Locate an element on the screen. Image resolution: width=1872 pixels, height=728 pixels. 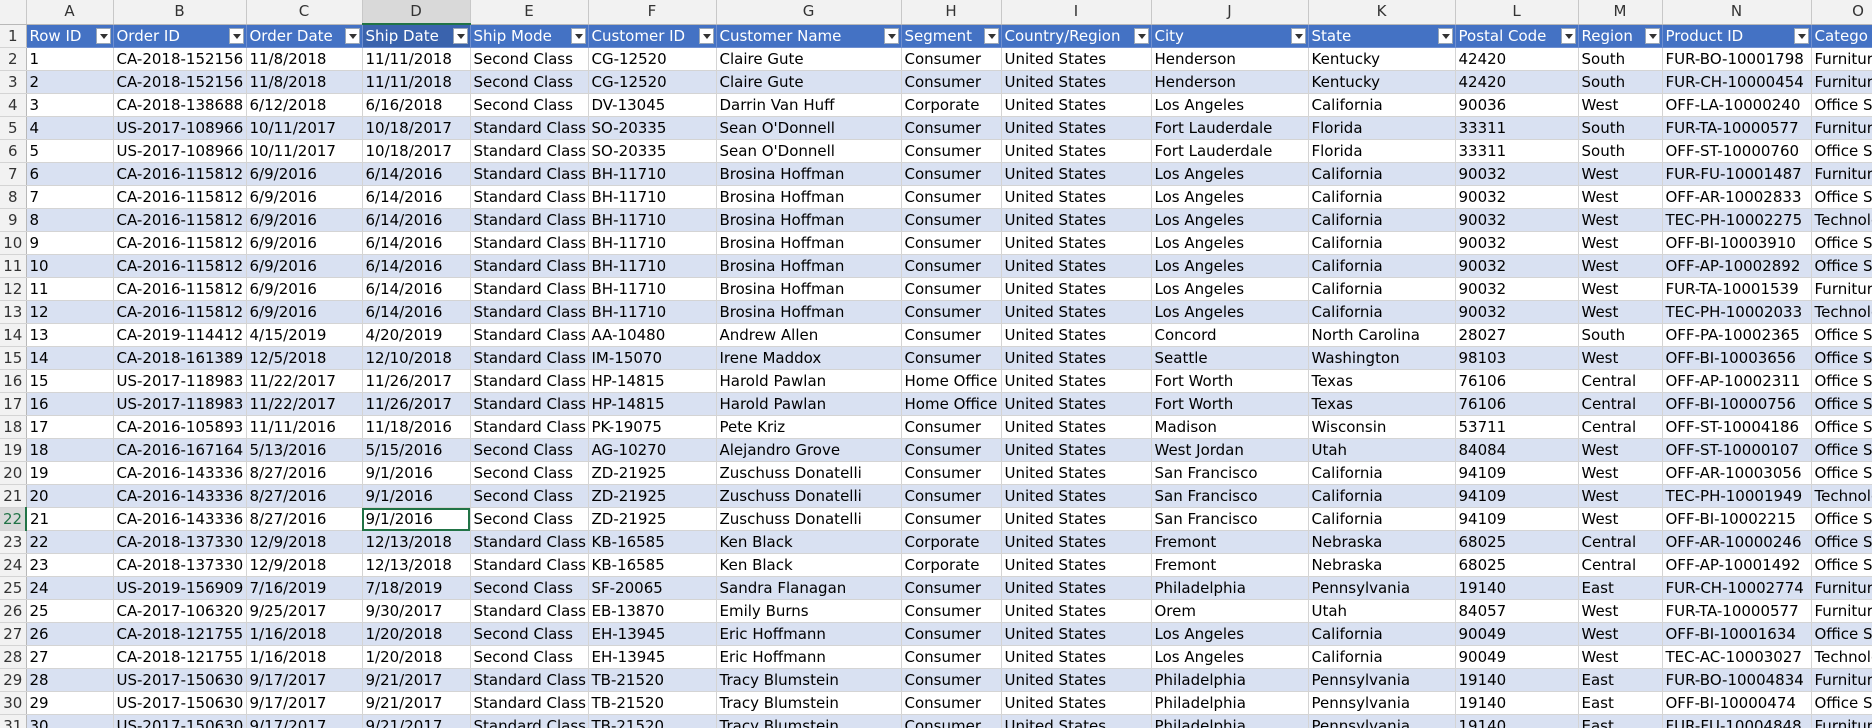
table-cell: 11/26/2017 is located at coordinates (416, 404).